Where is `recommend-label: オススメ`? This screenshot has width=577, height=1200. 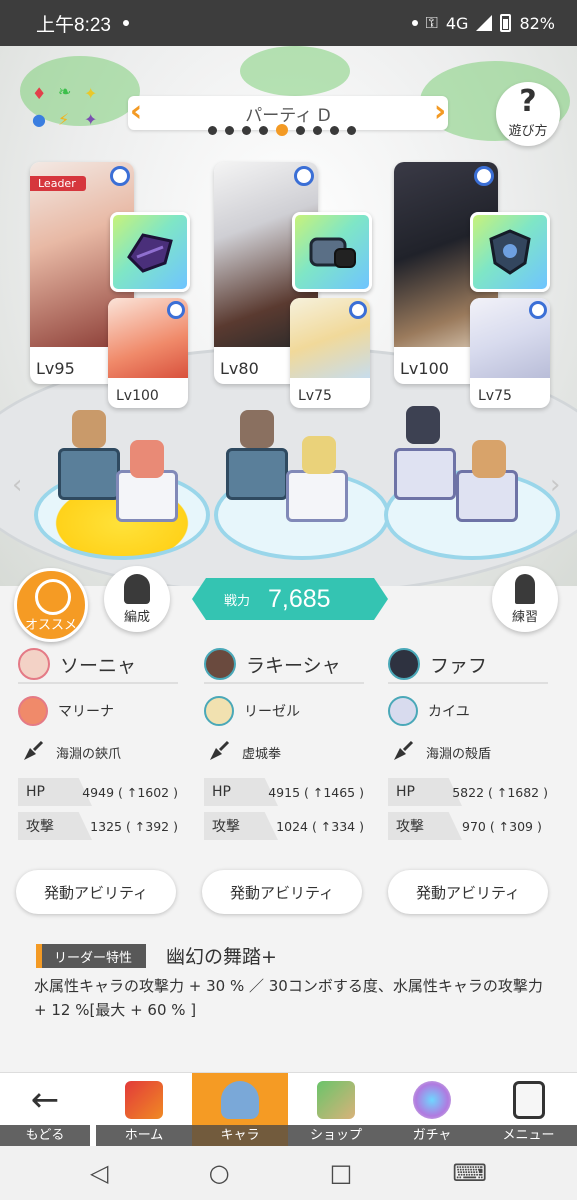
recommend-label: オススメ is located at coordinates (50, 625).